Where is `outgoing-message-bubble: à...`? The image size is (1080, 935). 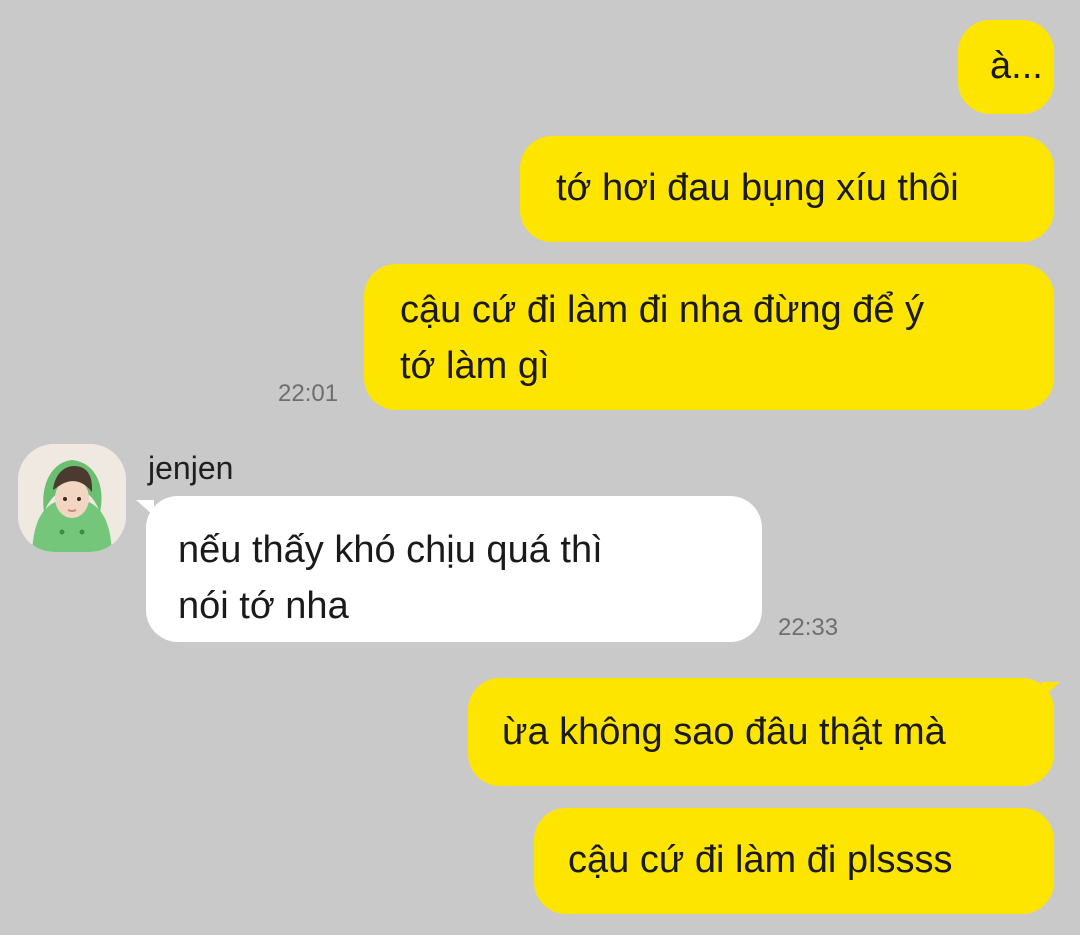 outgoing-message-bubble: à... is located at coordinates (1006, 67).